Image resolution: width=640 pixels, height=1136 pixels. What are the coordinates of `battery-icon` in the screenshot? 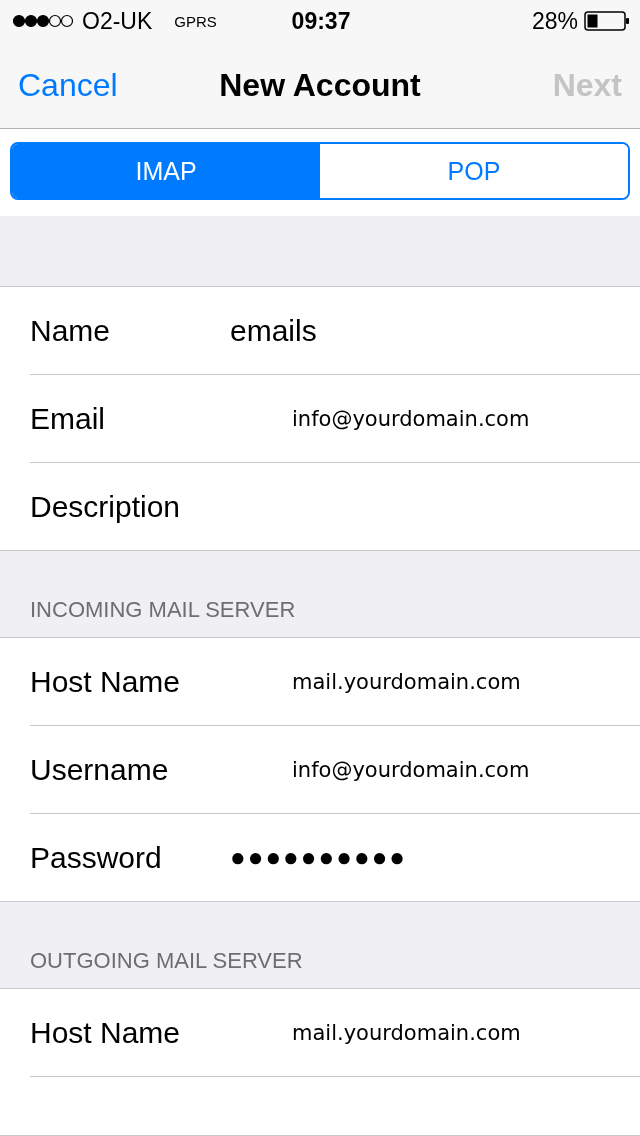 It's located at (607, 21).